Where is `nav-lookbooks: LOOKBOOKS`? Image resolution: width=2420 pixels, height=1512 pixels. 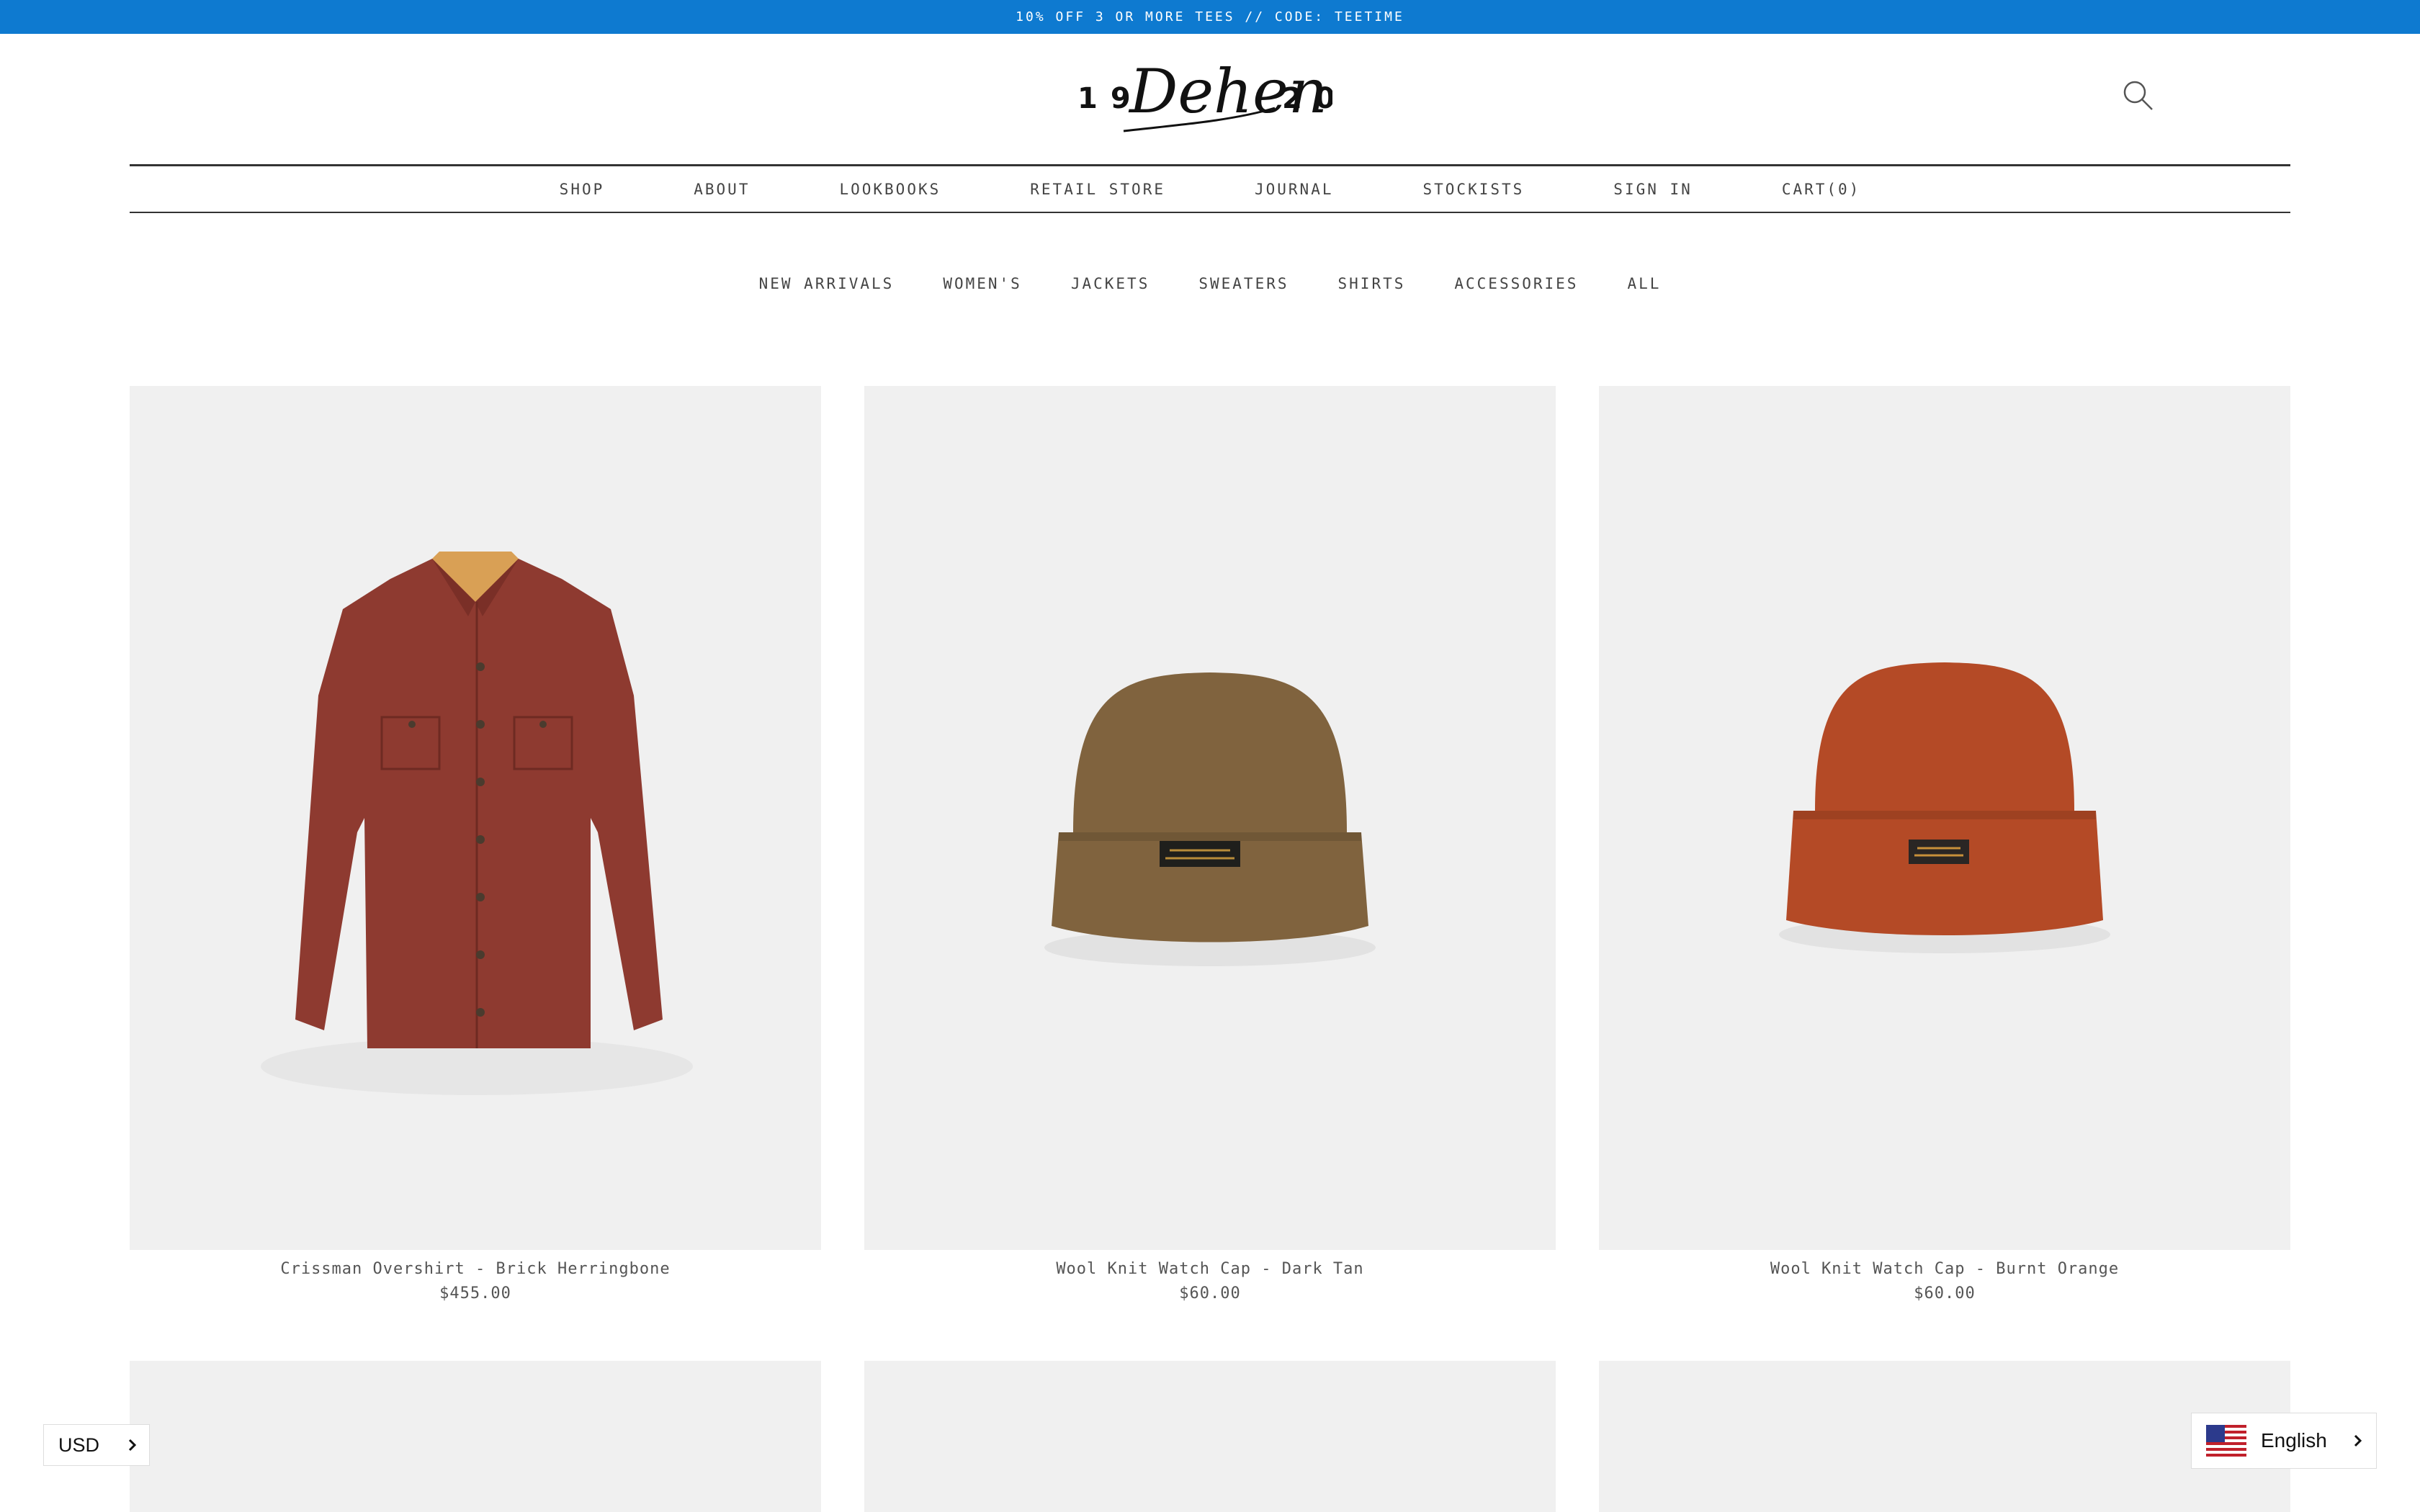
nav-lookbooks: LOOKBOOKS is located at coordinates (890, 189).